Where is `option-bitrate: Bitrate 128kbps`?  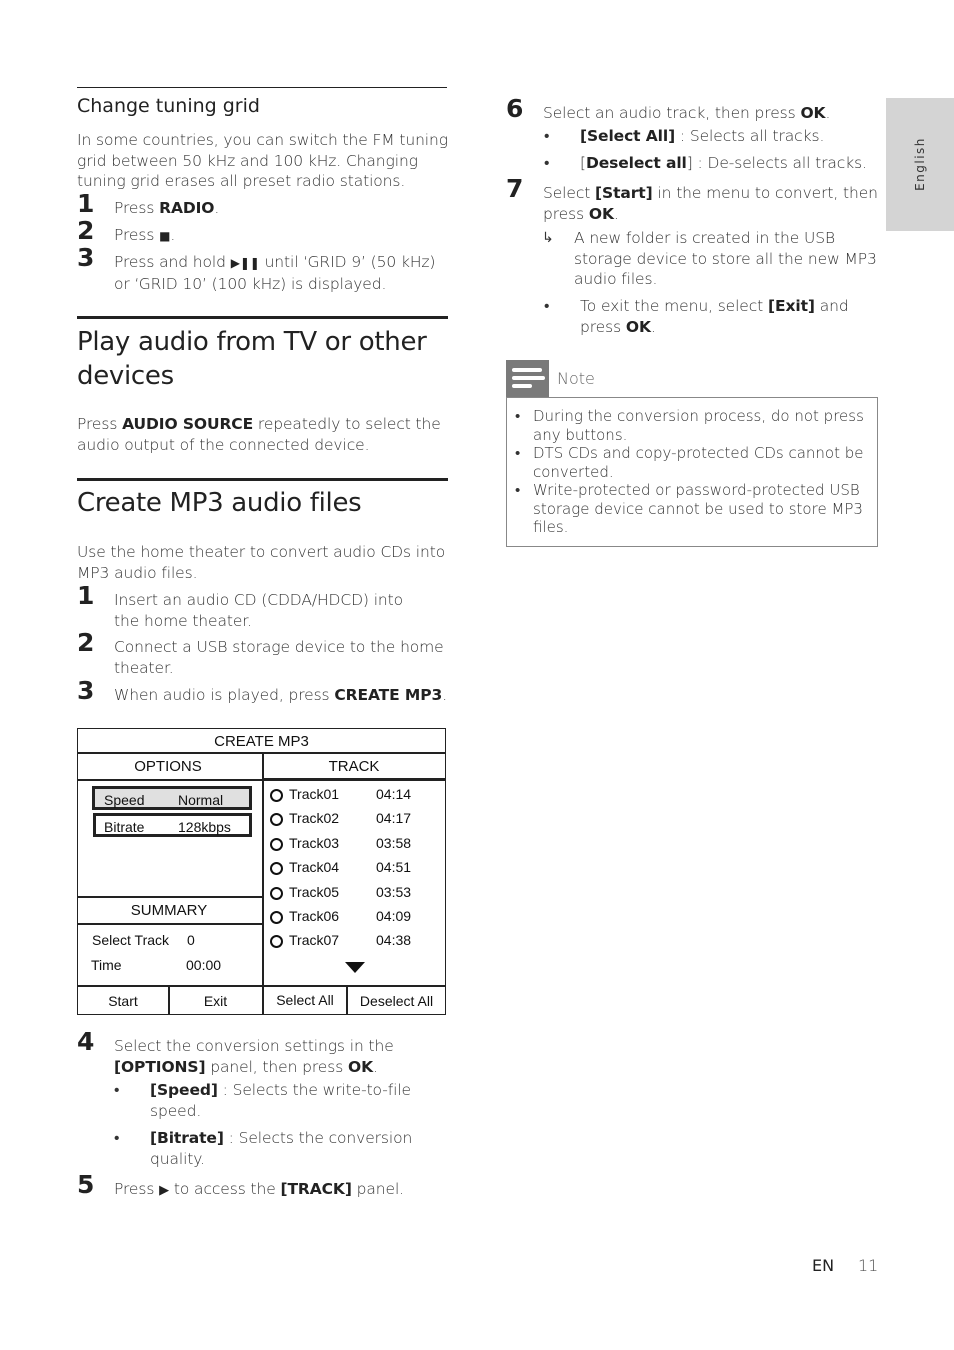
option-bitrate: Bitrate 128kbps is located at coordinates (172, 825).